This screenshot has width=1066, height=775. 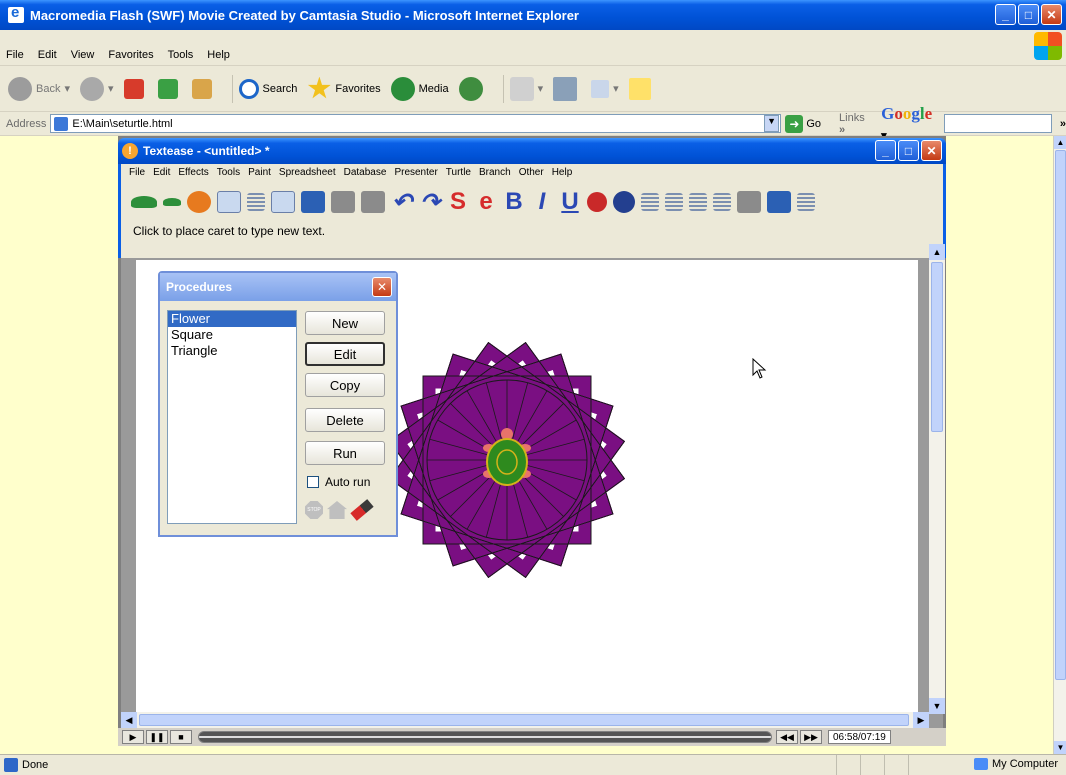 I want to click on canvas-hscroll-thumb, so click(x=524, y=720).